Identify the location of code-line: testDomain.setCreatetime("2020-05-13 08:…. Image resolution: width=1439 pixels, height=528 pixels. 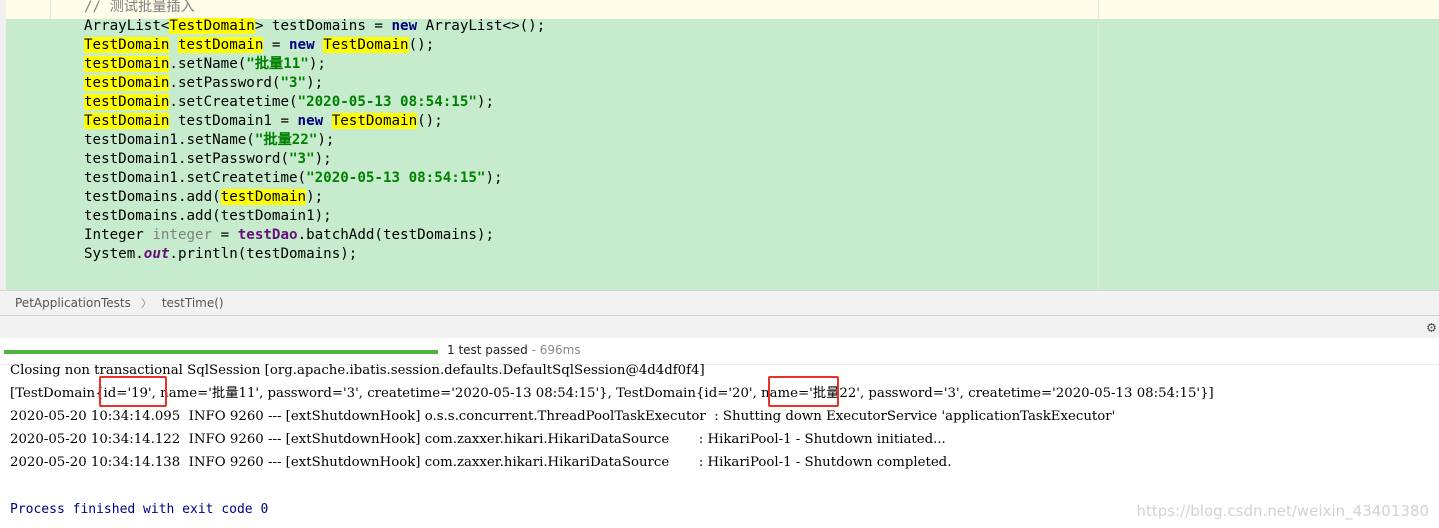
(314, 102).